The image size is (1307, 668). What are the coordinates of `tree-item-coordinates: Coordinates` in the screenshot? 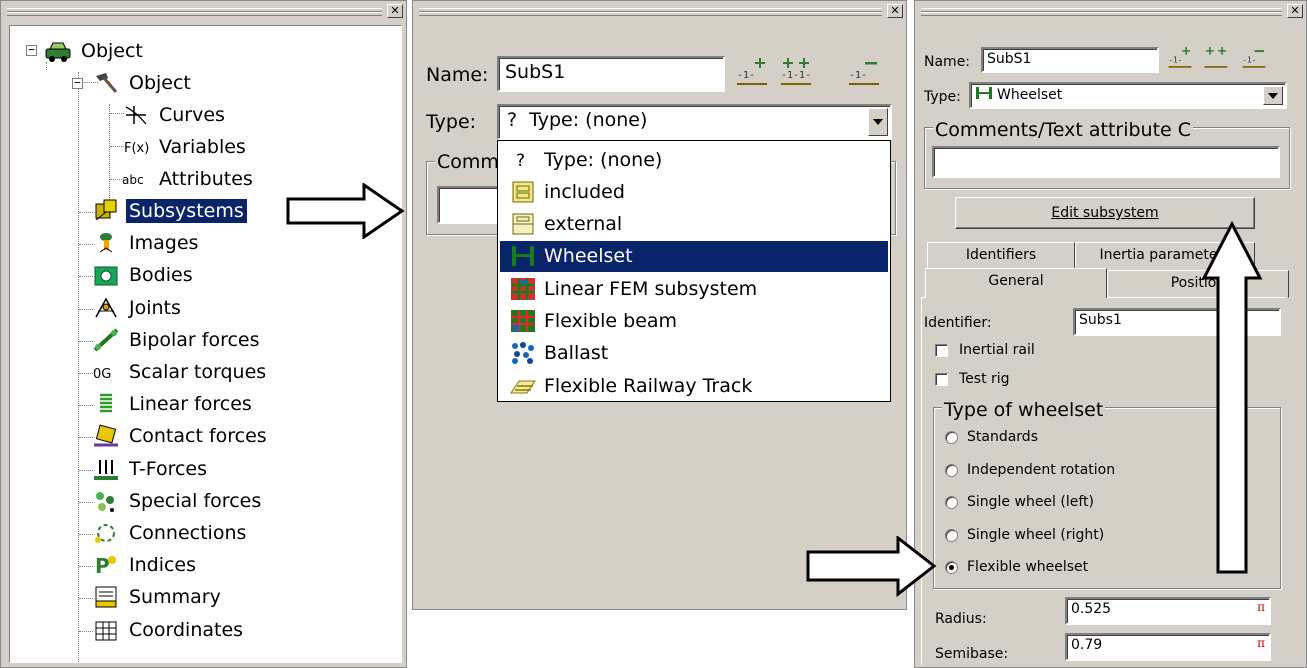 It's located at (169, 630).